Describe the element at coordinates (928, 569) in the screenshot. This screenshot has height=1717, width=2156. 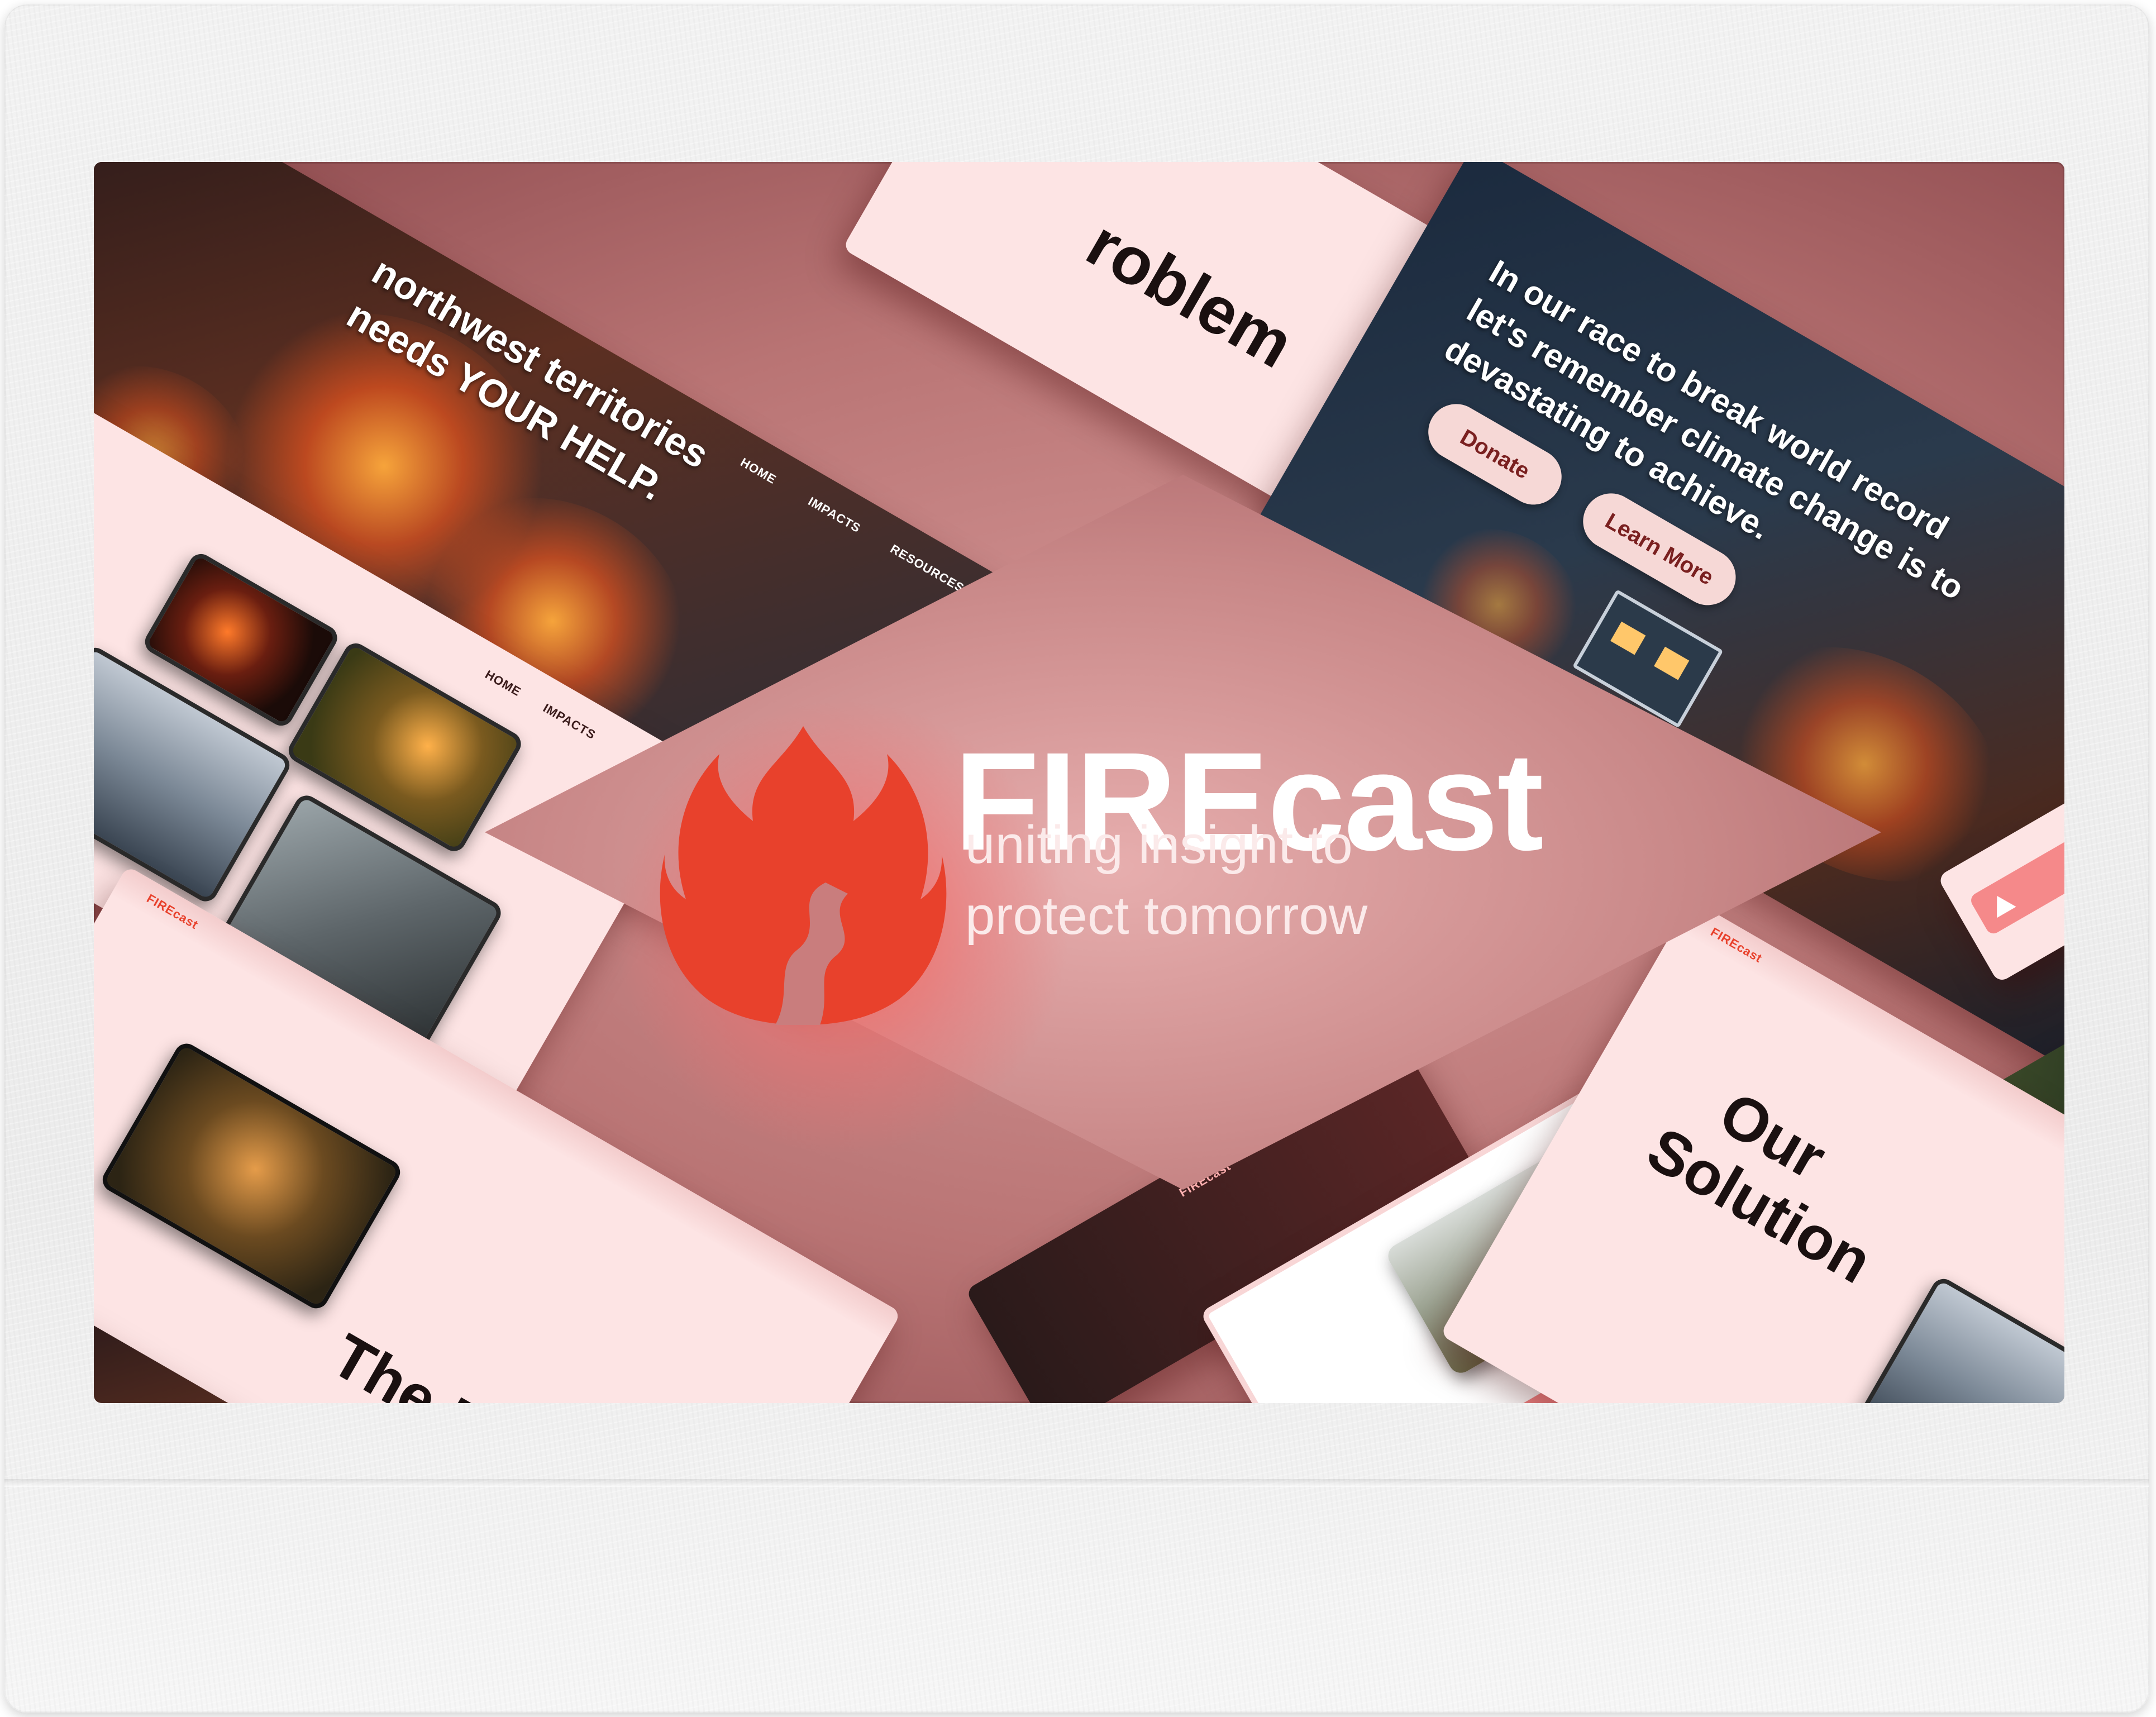
I see `nav-item-resources: RESOURCES` at that location.